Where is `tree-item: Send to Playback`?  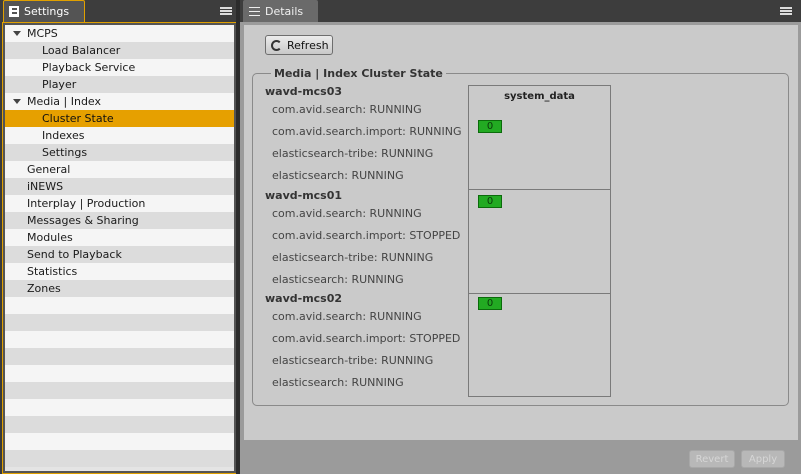
tree-item: Send to Playback is located at coordinates (119, 254).